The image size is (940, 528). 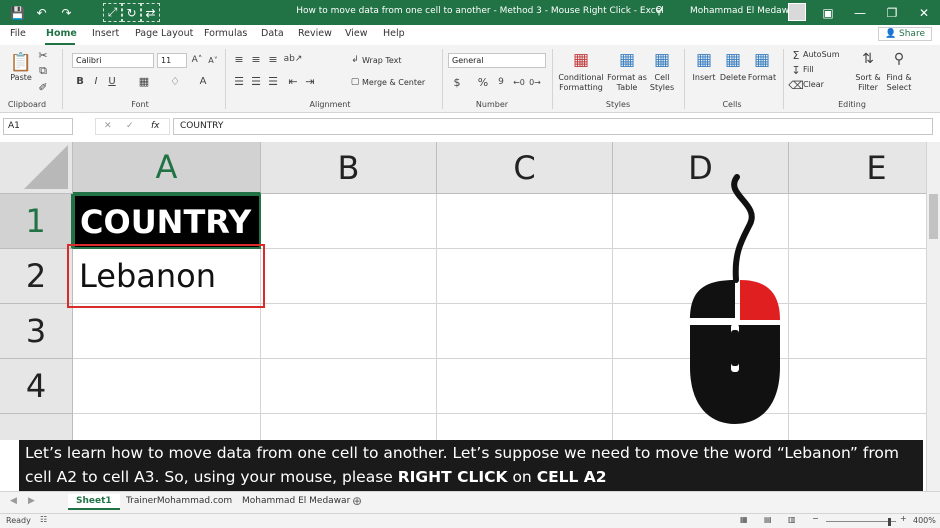 I want to click on zoom-slider-thumb, so click(x=889, y=522).